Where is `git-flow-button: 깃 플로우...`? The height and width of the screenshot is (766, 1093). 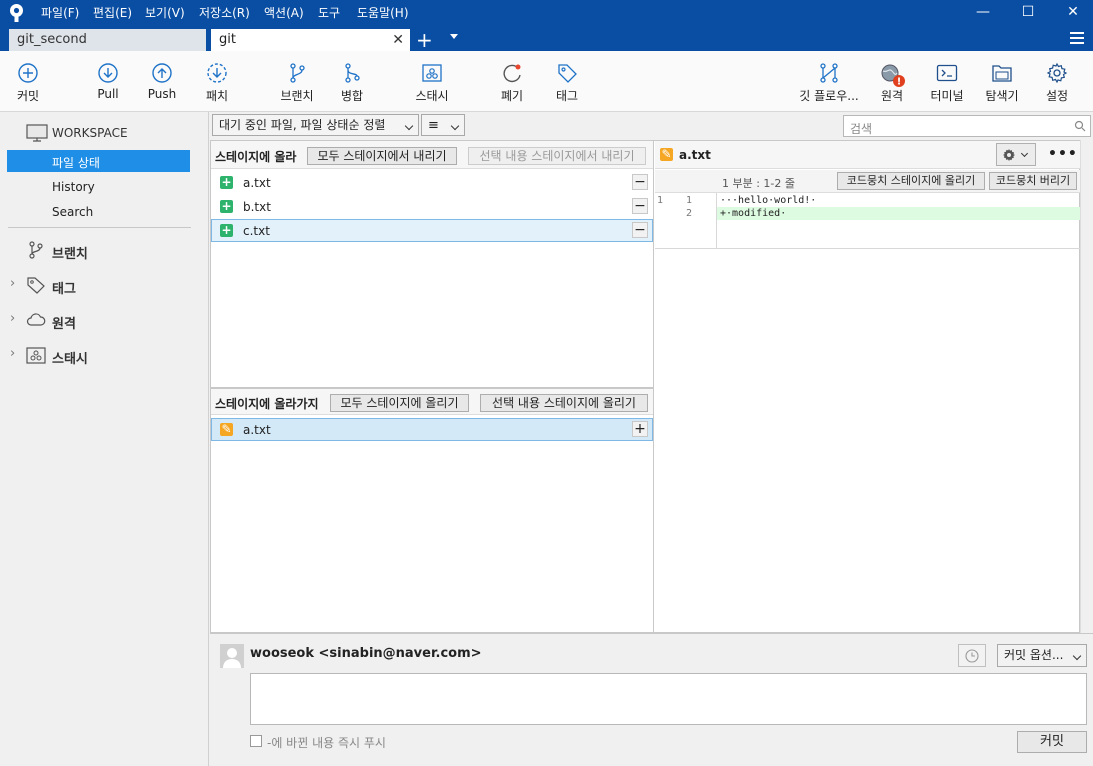
git-flow-button: 깃 플로우... is located at coordinates (829, 81).